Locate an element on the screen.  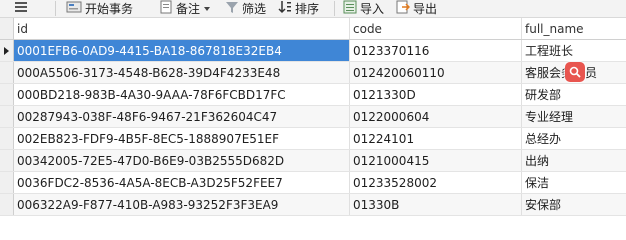
toolbar: 开始事务 备注 筛选 排序 导入 导出 is located at coordinates (313, 9).